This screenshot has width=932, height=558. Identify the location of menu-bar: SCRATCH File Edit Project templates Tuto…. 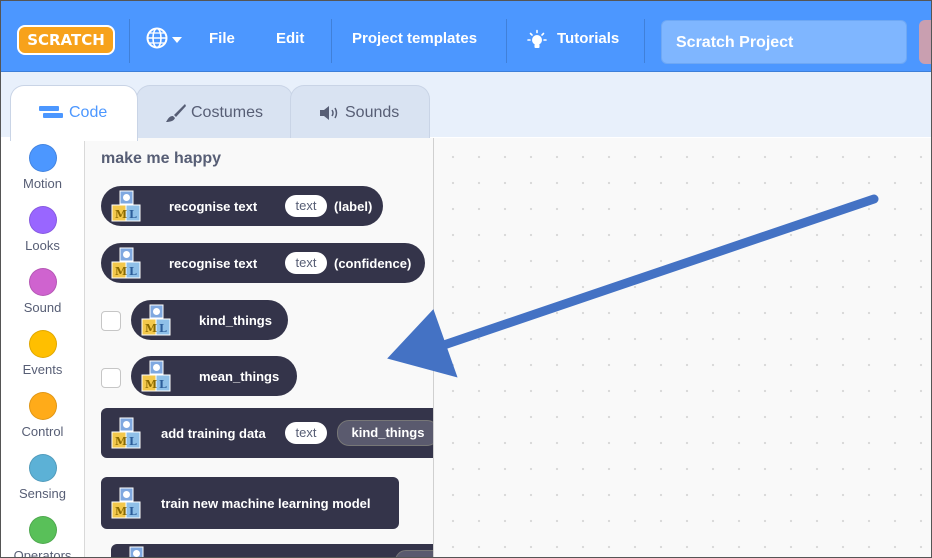
(466, 36).